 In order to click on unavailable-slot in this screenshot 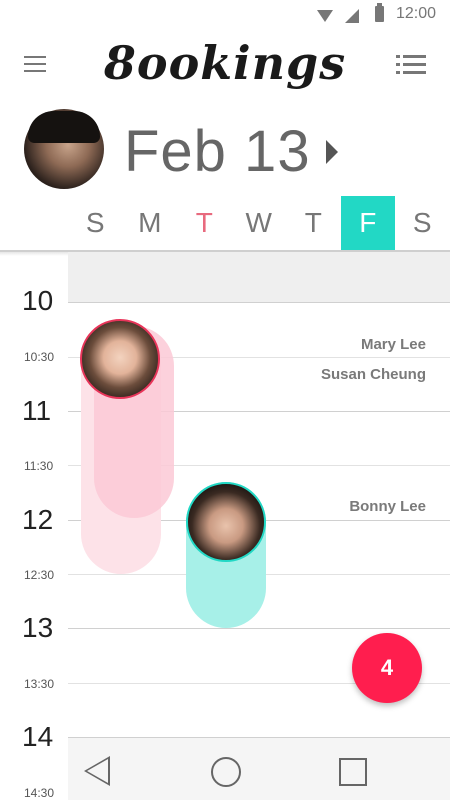, I will do `click(259, 277)`.